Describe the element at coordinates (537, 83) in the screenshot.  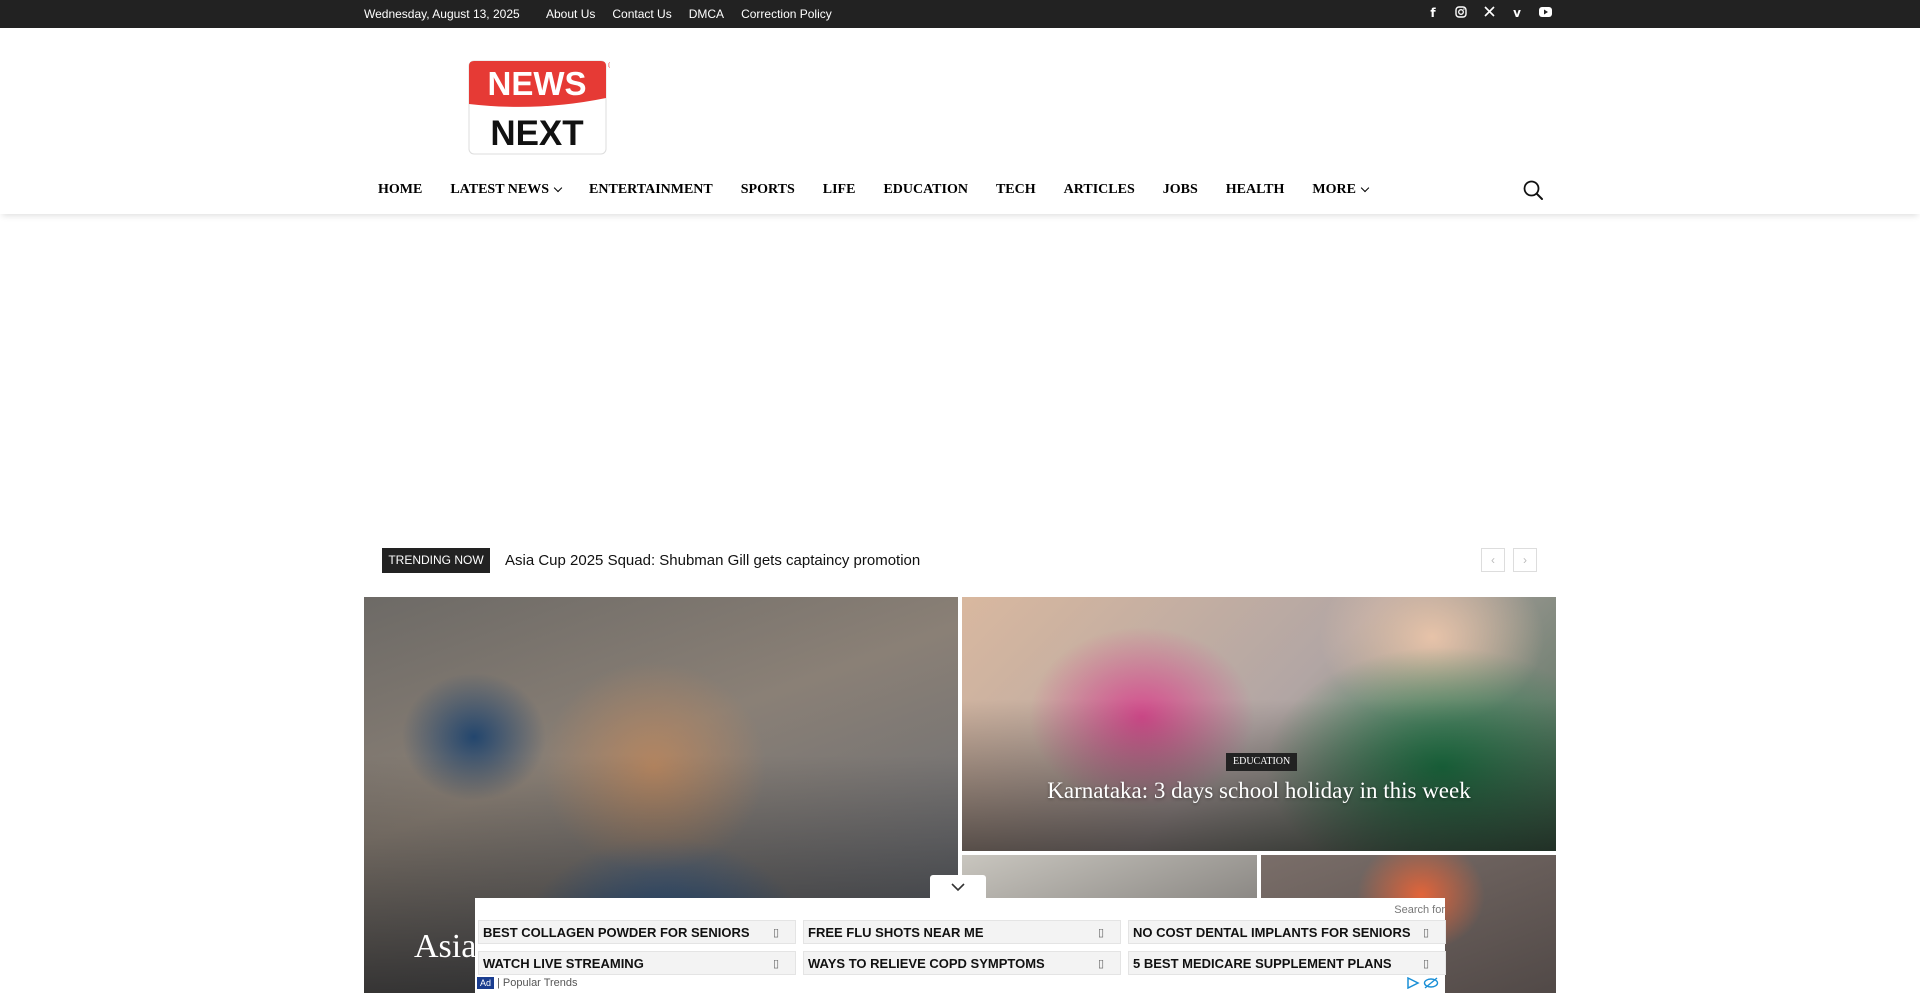
I see `logo-news-text: NEWS` at that location.